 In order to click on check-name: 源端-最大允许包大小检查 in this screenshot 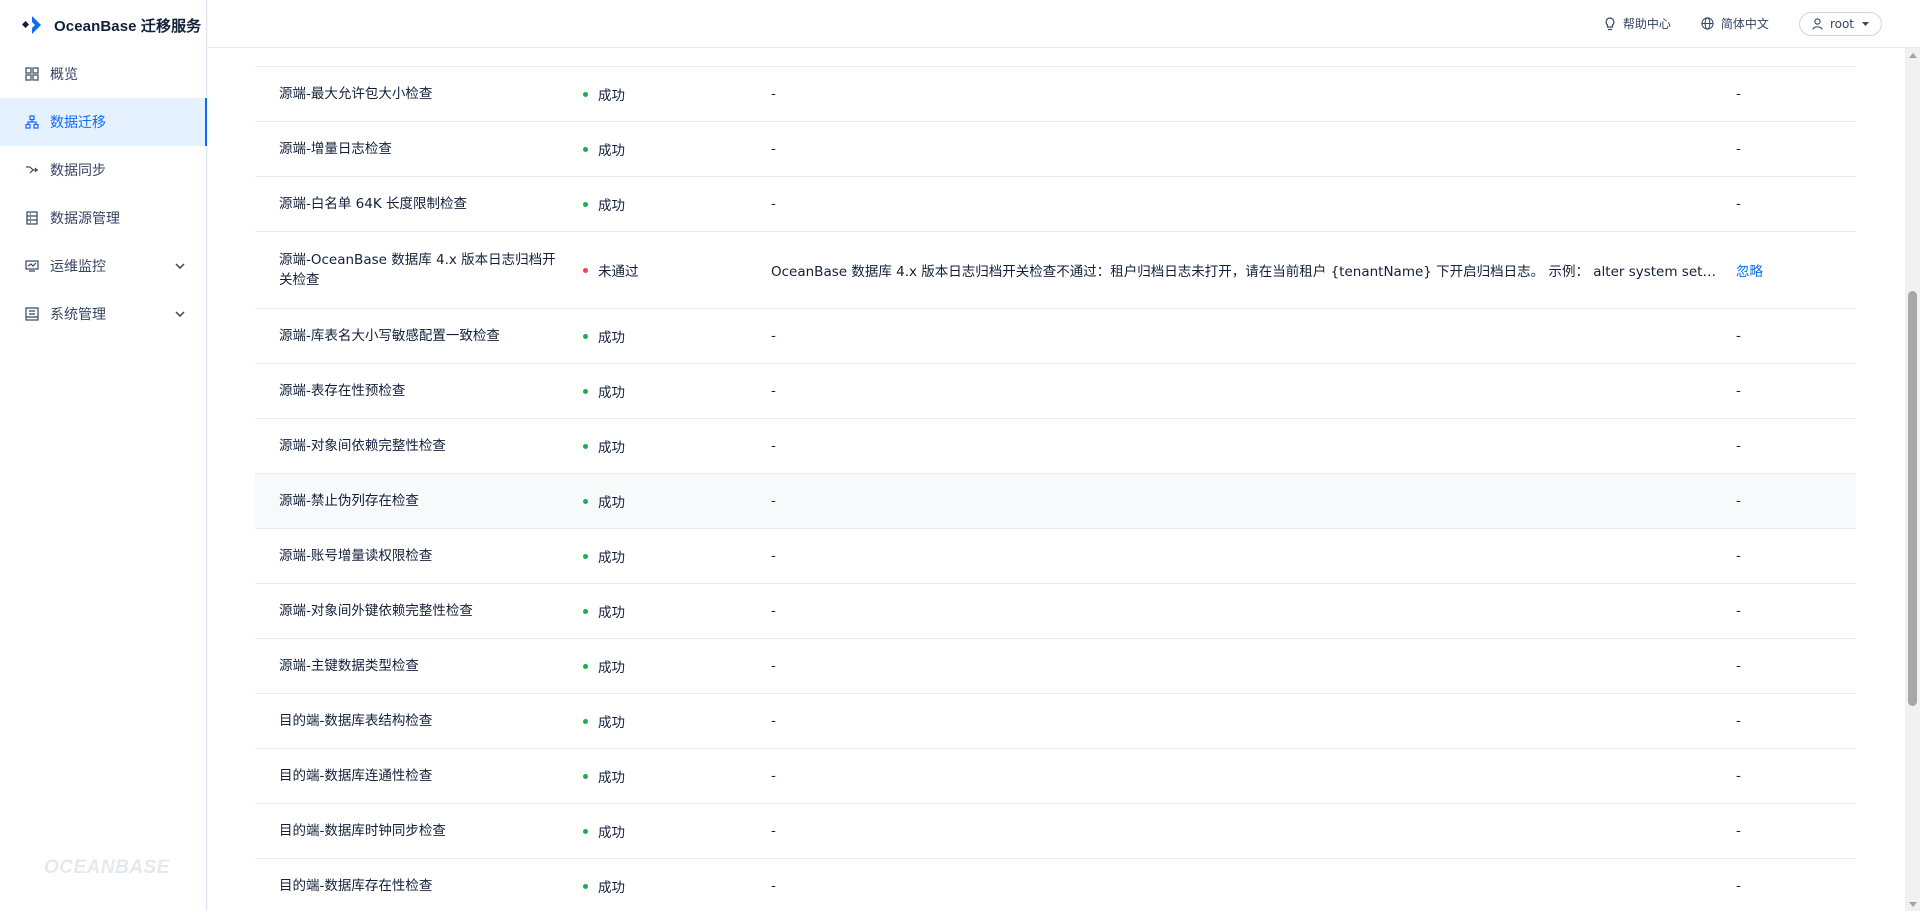, I will do `click(356, 94)`.